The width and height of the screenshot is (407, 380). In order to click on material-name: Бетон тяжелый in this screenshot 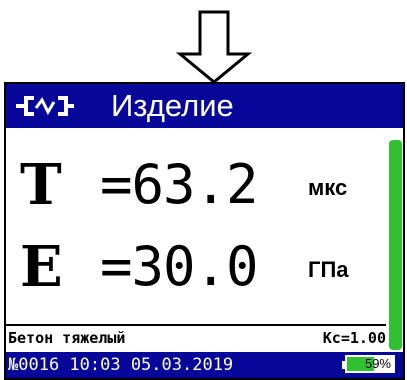, I will do `click(67, 338)`.